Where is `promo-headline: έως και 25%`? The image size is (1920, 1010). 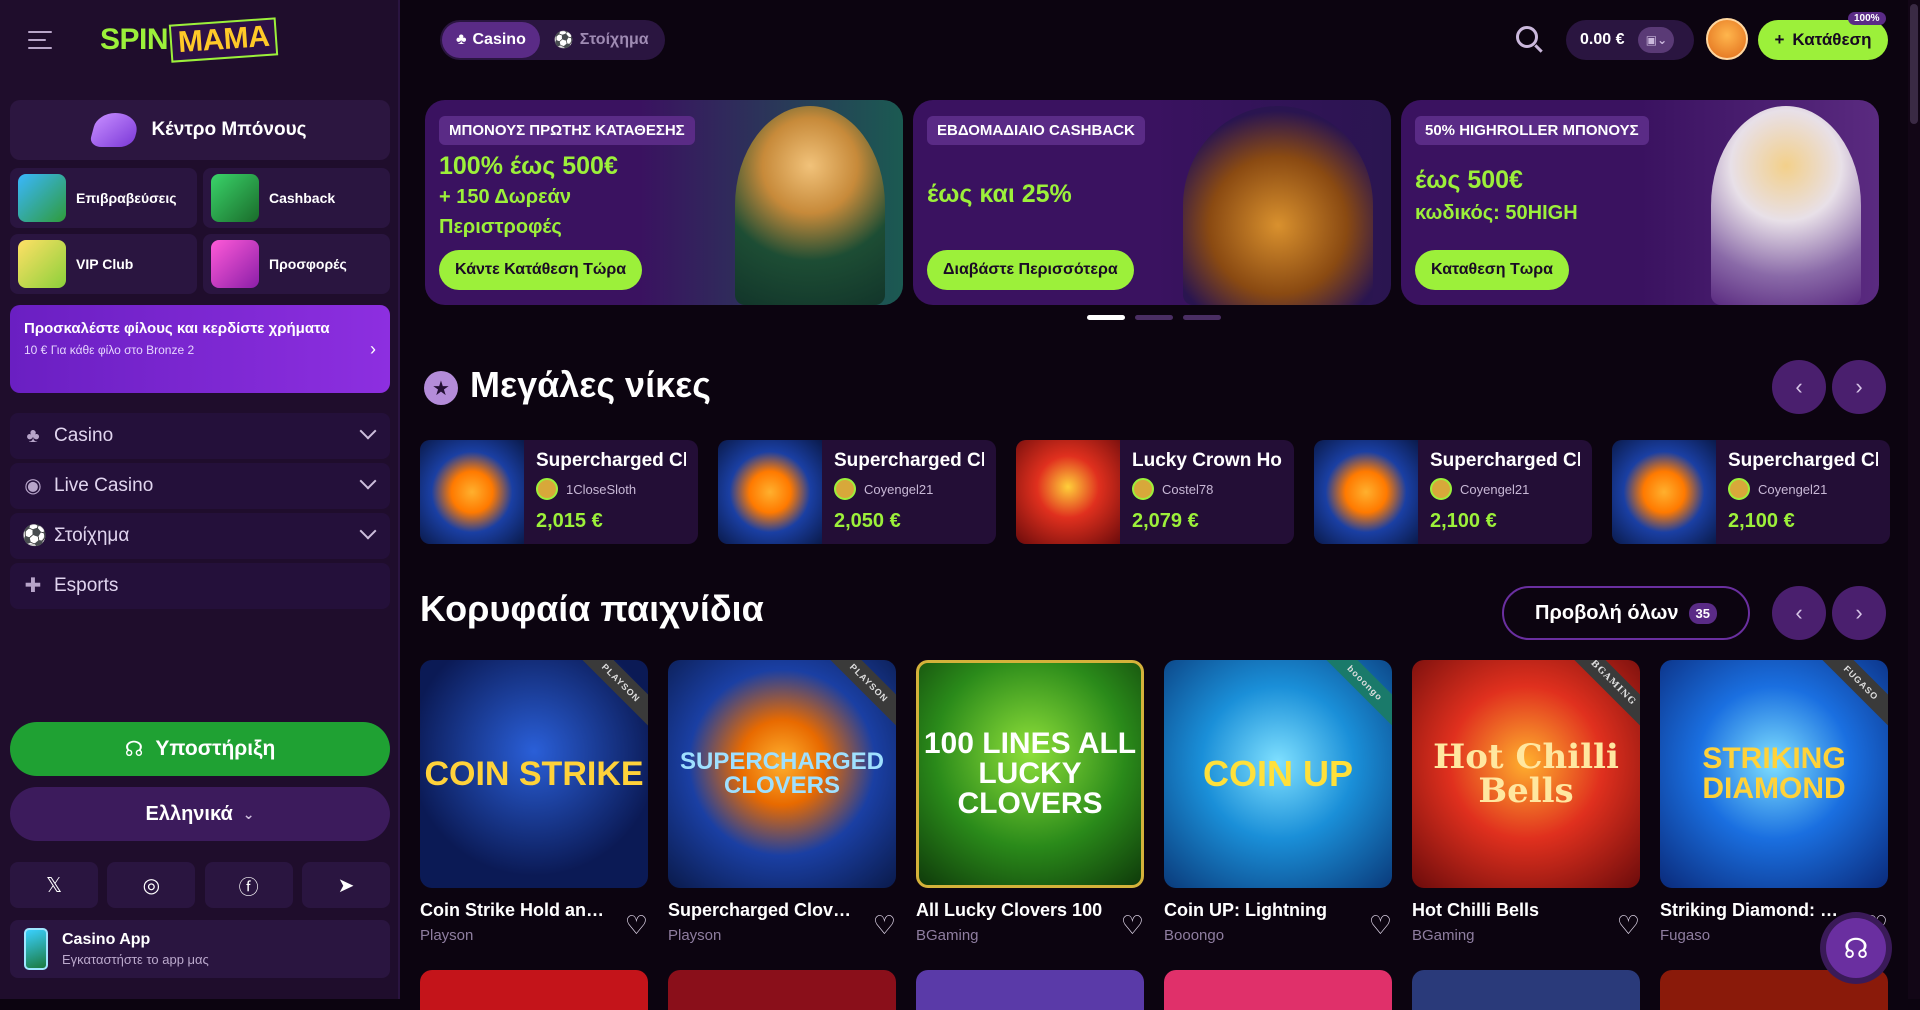
promo-headline: έως και 25% is located at coordinates (999, 194).